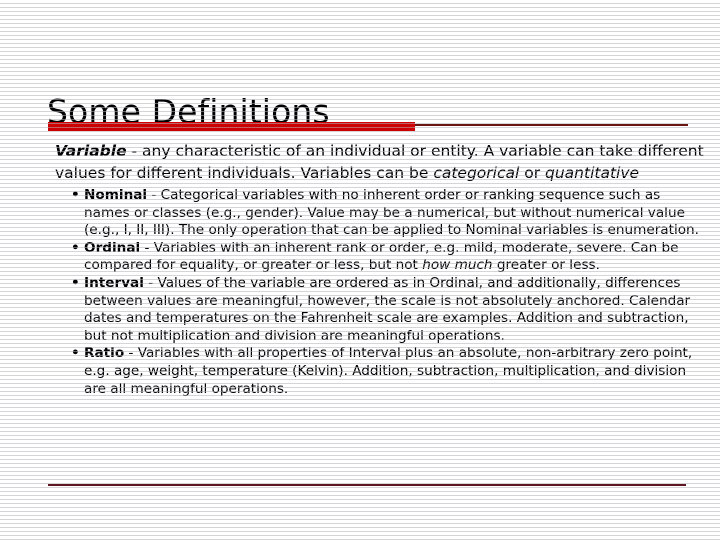 This screenshot has width=720, height=540. What do you see at coordinates (91, 151) in the screenshot?
I see `definition-term: Variable` at bounding box center [91, 151].